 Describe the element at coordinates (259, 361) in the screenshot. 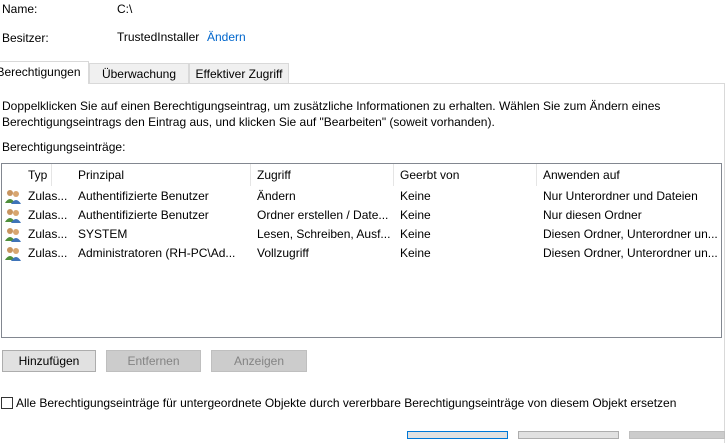

I see `view-button: Anzeigen` at that location.